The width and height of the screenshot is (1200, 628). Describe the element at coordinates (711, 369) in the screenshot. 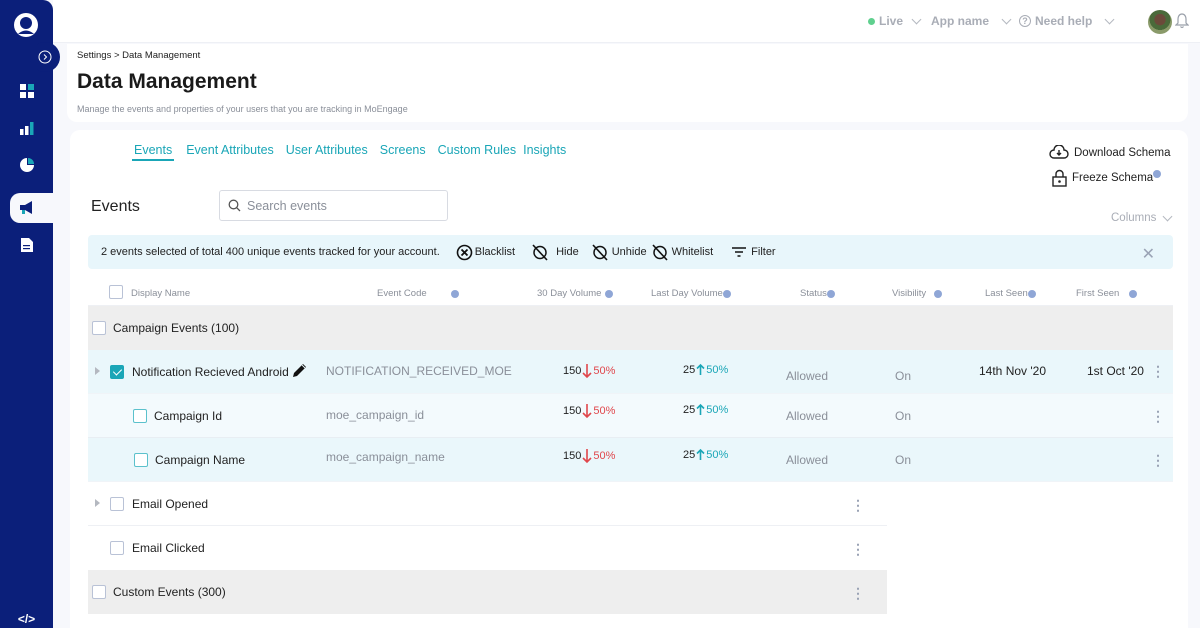

I see `trend-up: 50%` at that location.